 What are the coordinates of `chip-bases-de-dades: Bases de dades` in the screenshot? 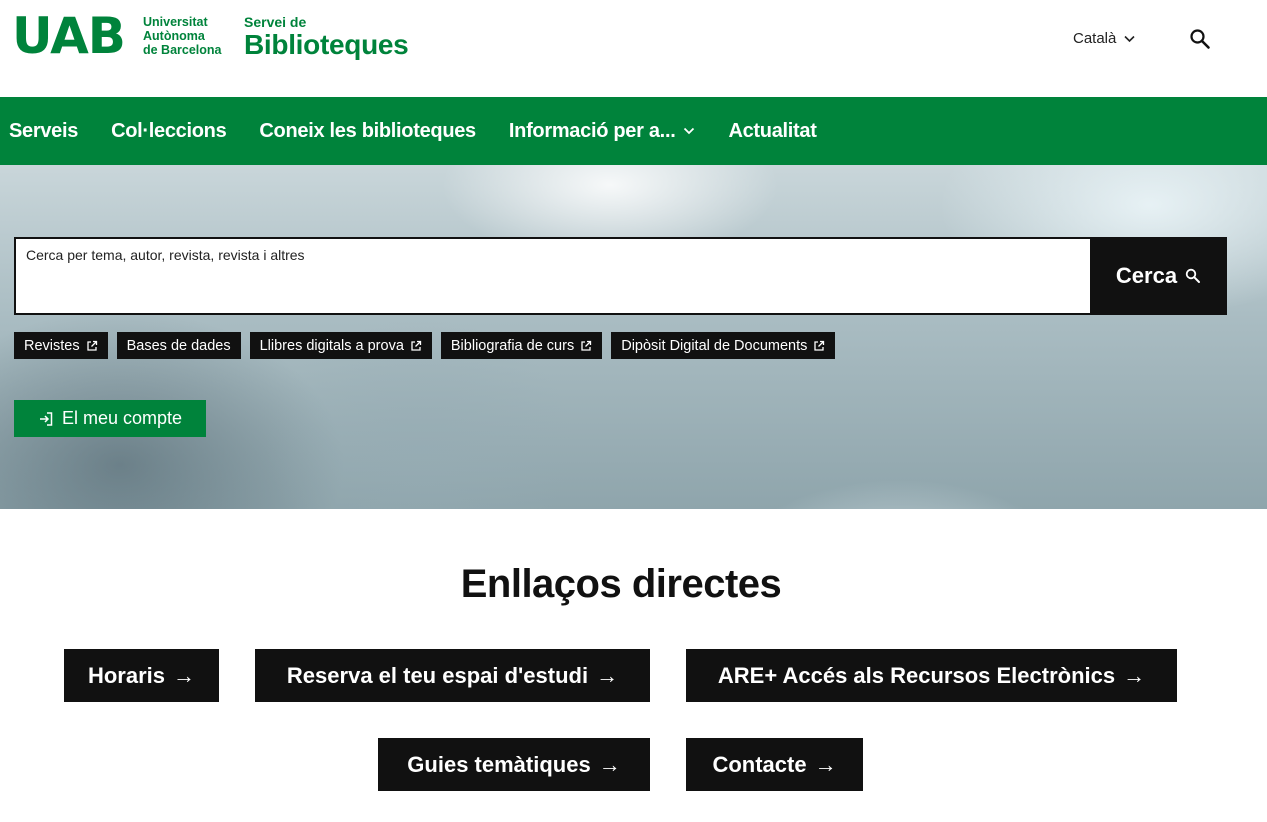 It's located at (178, 345).